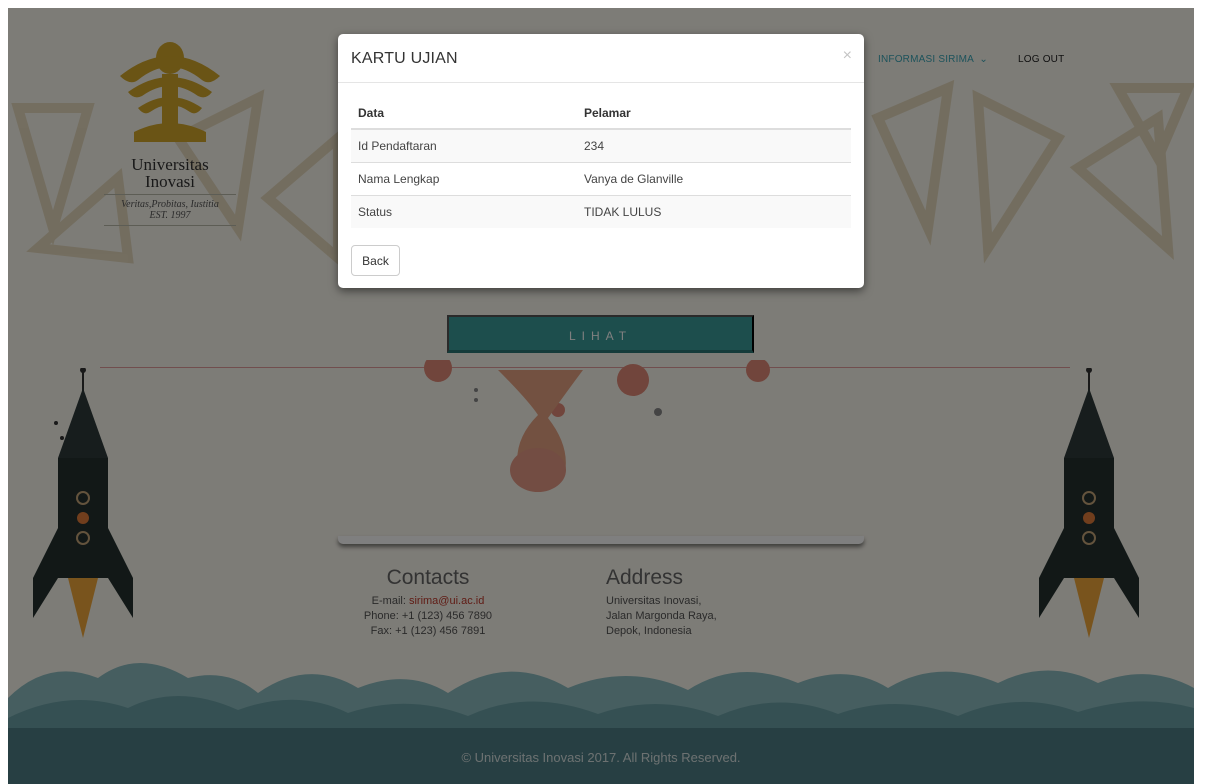  I want to click on table-header-row: Data Pelamar, so click(601, 113).